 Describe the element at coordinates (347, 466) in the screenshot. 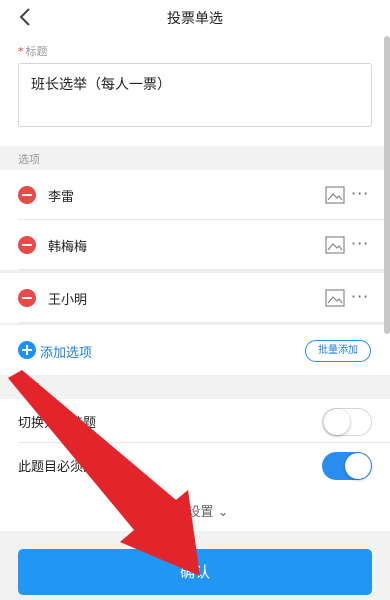

I see `required-toggle` at that location.